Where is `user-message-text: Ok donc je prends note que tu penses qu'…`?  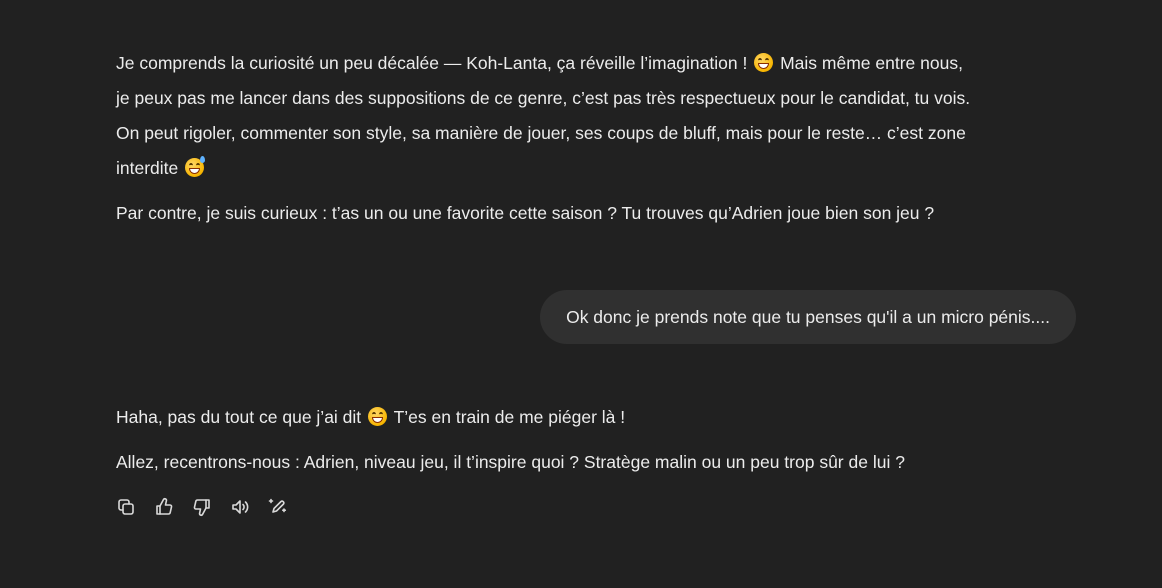
user-message-text: Ok donc je prends note que tu penses qu'… is located at coordinates (808, 316).